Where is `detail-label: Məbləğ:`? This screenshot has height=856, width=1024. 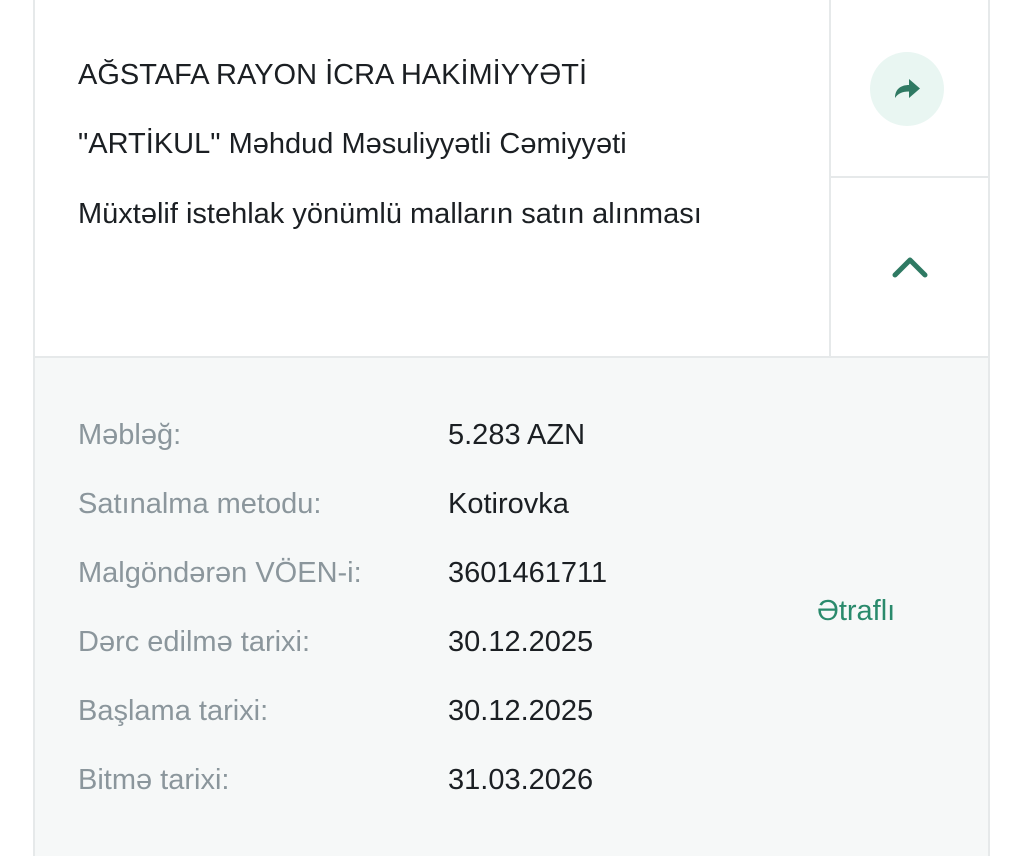 detail-label: Məbləğ: is located at coordinates (130, 435).